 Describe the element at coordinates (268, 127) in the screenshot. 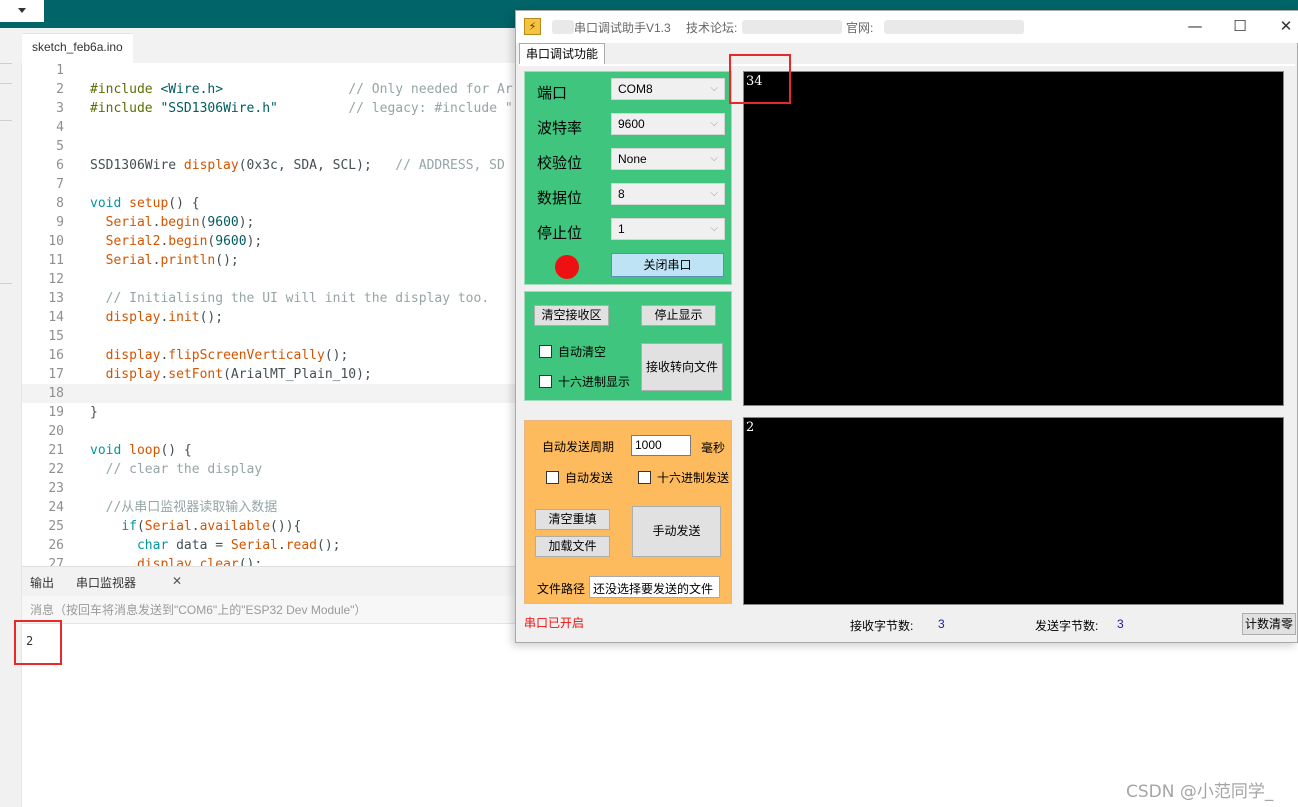

I see `code-line: 4` at that location.